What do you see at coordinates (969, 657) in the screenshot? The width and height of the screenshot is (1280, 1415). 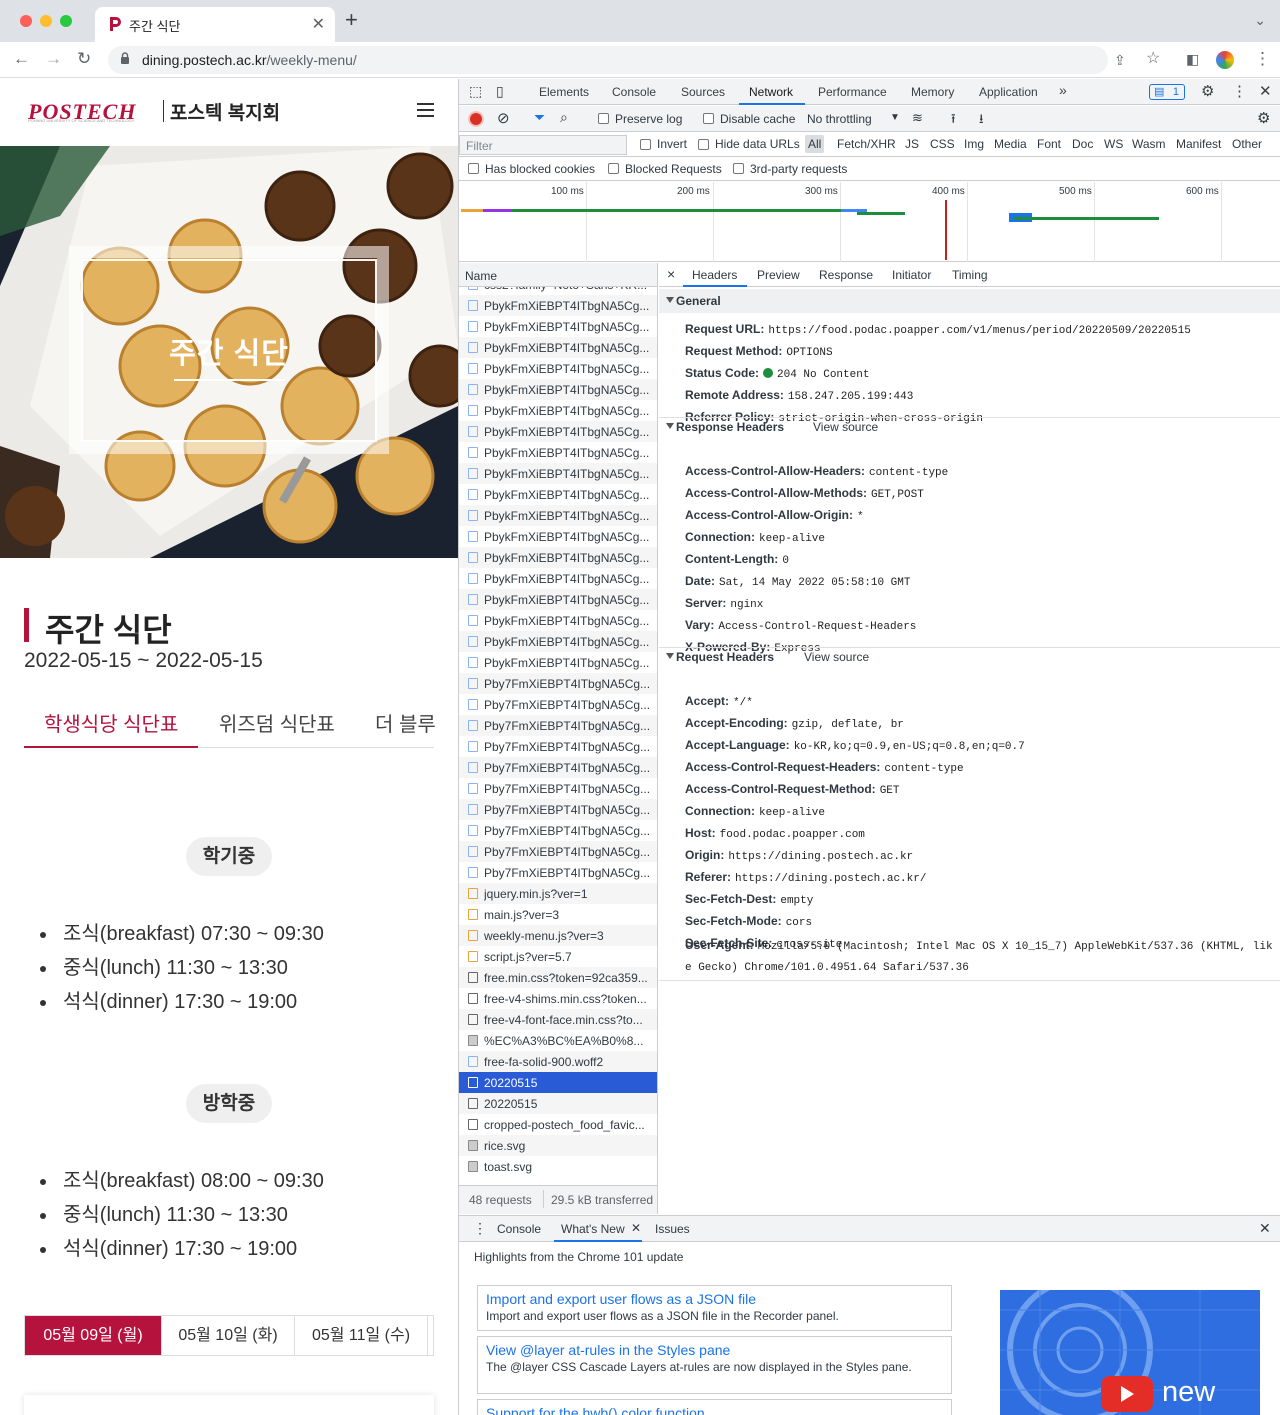 I see `request-headers-section-header: Request Headers View source` at bounding box center [969, 657].